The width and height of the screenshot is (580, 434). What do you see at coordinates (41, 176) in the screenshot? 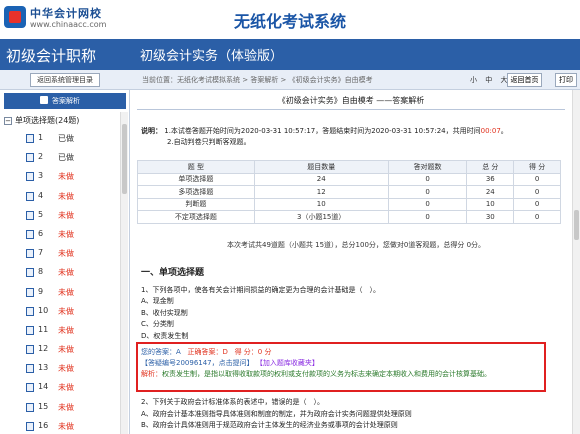
I see `question-number: 3` at bounding box center [41, 176].